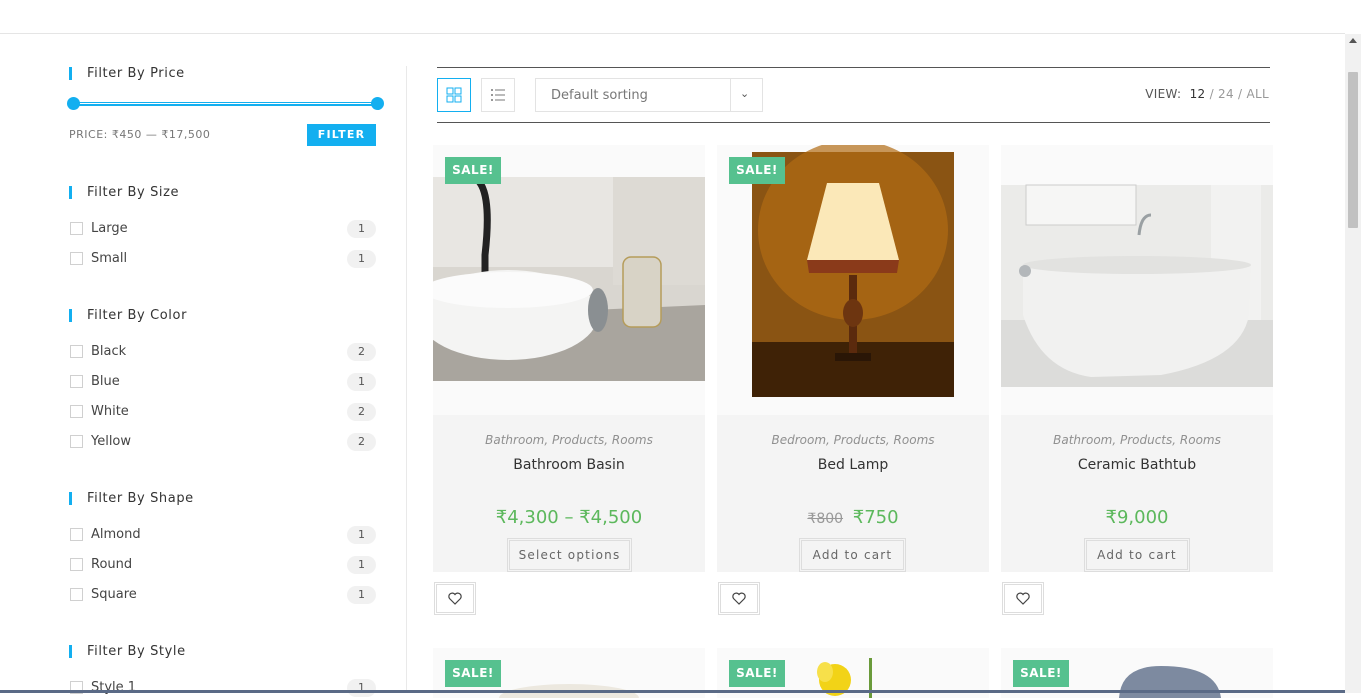 This screenshot has width=1361, height=698. Describe the element at coordinates (222, 259) in the screenshot. I see `filter-size-small: Small 1` at that location.